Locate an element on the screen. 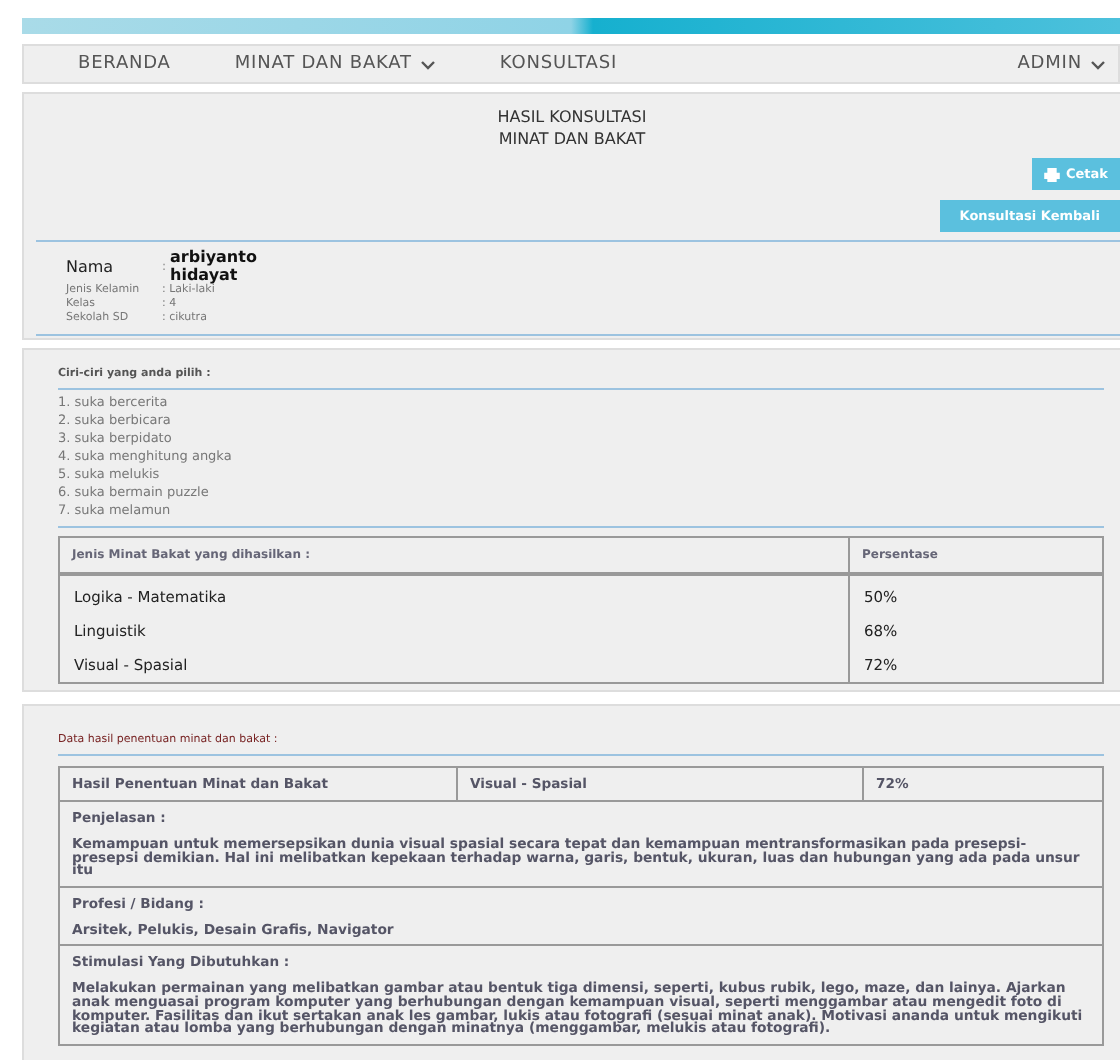 This screenshot has height=1060, width=1120. nav-link: MINAT DAN BAKAT is located at coordinates (335, 64).